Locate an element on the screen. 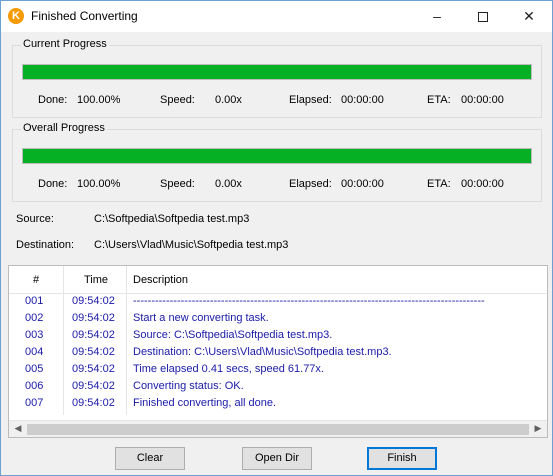 This screenshot has height=476, width=553. log-row-description: Source: C:\Softpedia\Softpedia test.mp3. is located at coordinates (233, 335).